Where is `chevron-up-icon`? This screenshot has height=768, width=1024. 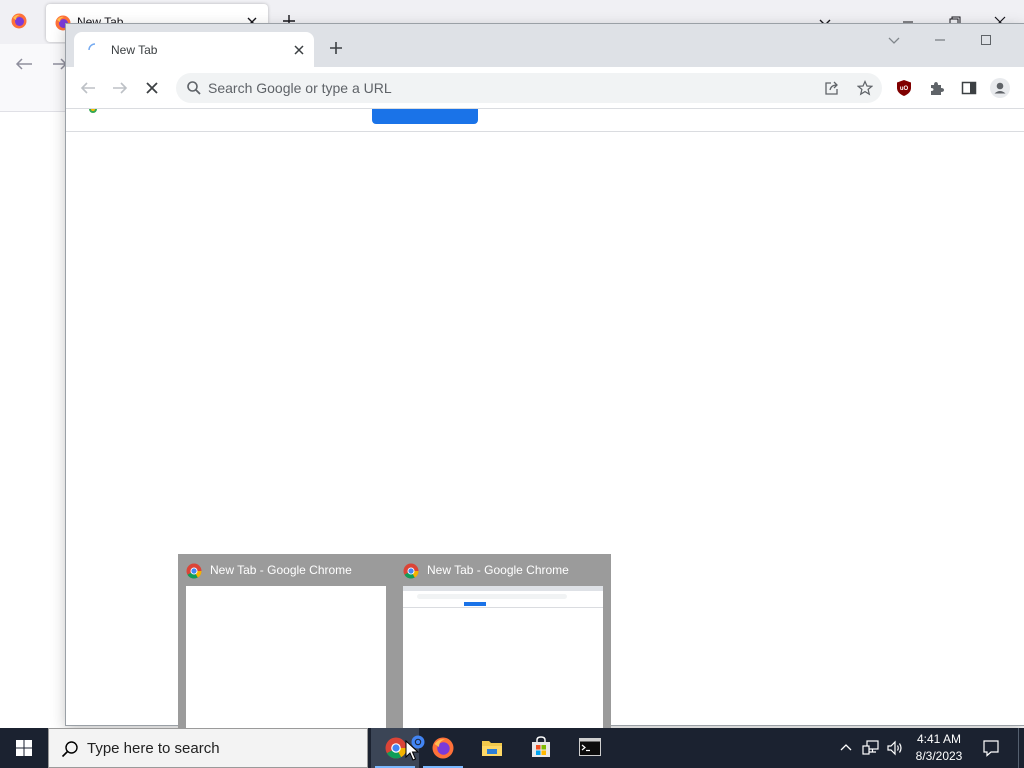
chevron-up-icon is located at coordinates (846, 748).